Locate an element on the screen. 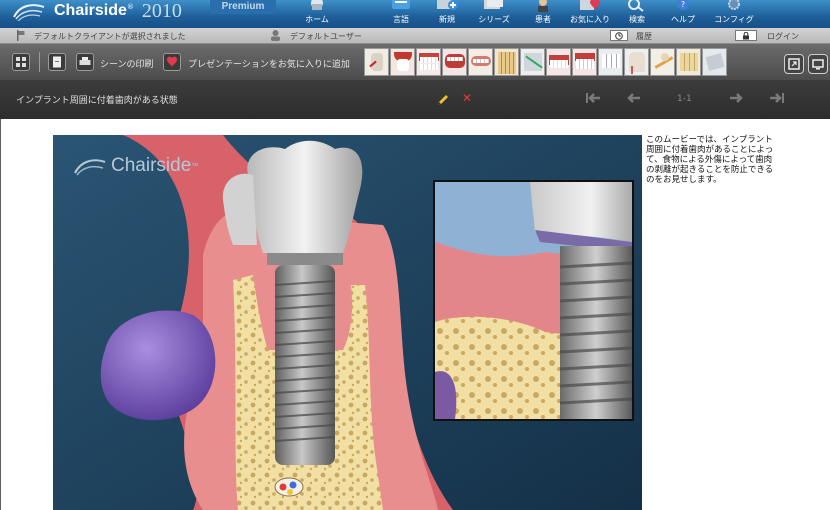  client-status: デフォルトクライアントが選択されました is located at coordinates (110, 36).